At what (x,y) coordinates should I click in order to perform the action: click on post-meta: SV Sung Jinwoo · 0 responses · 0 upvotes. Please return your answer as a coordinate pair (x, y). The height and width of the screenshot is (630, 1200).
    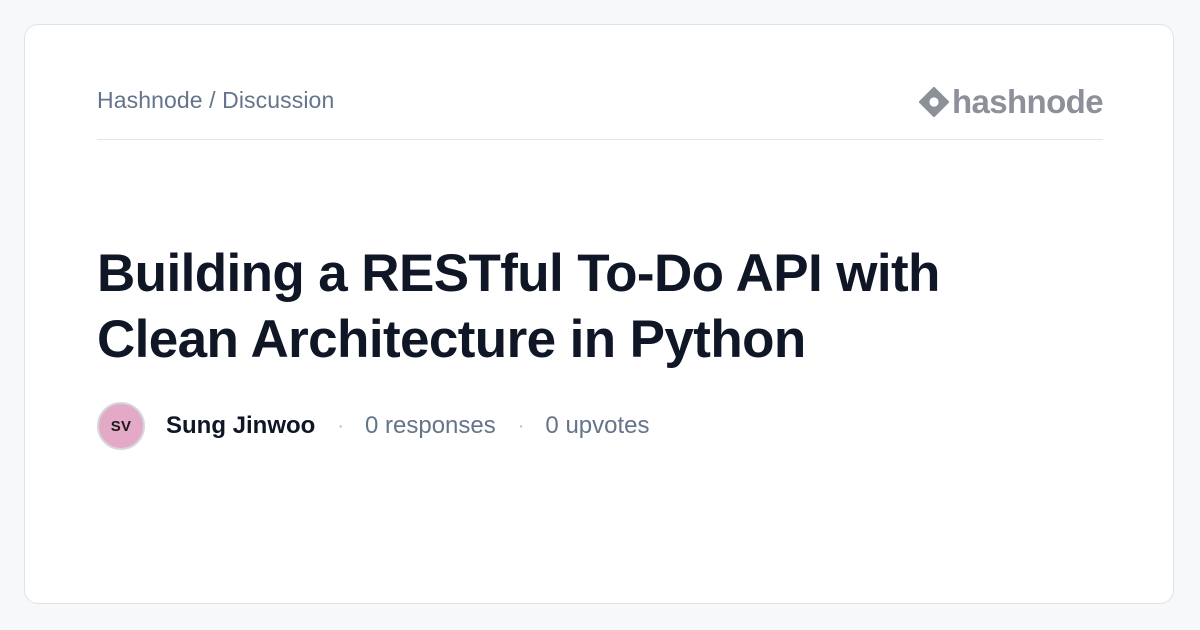
    Looking at the image, I should click on (373, 426).